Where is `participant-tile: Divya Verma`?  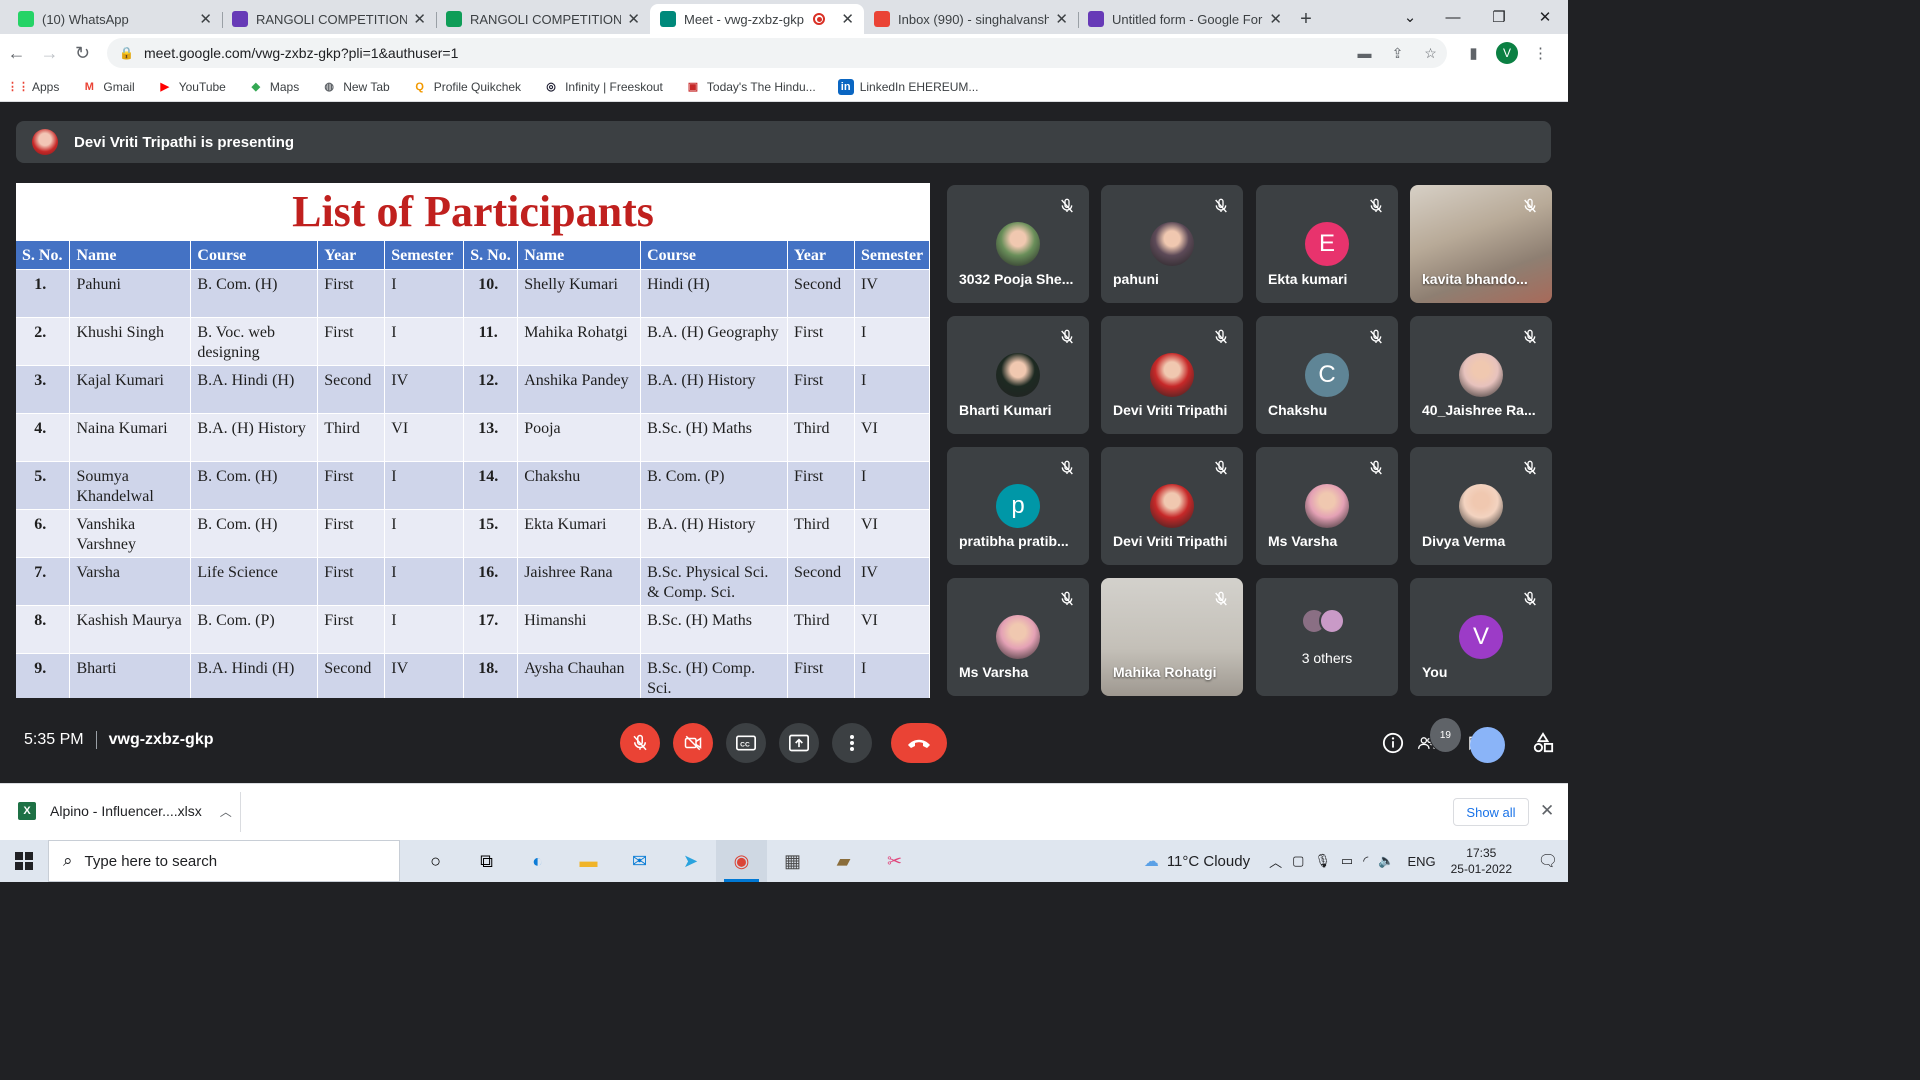
participant-tile: Divya Verma is located at coordinates (1481, 506).